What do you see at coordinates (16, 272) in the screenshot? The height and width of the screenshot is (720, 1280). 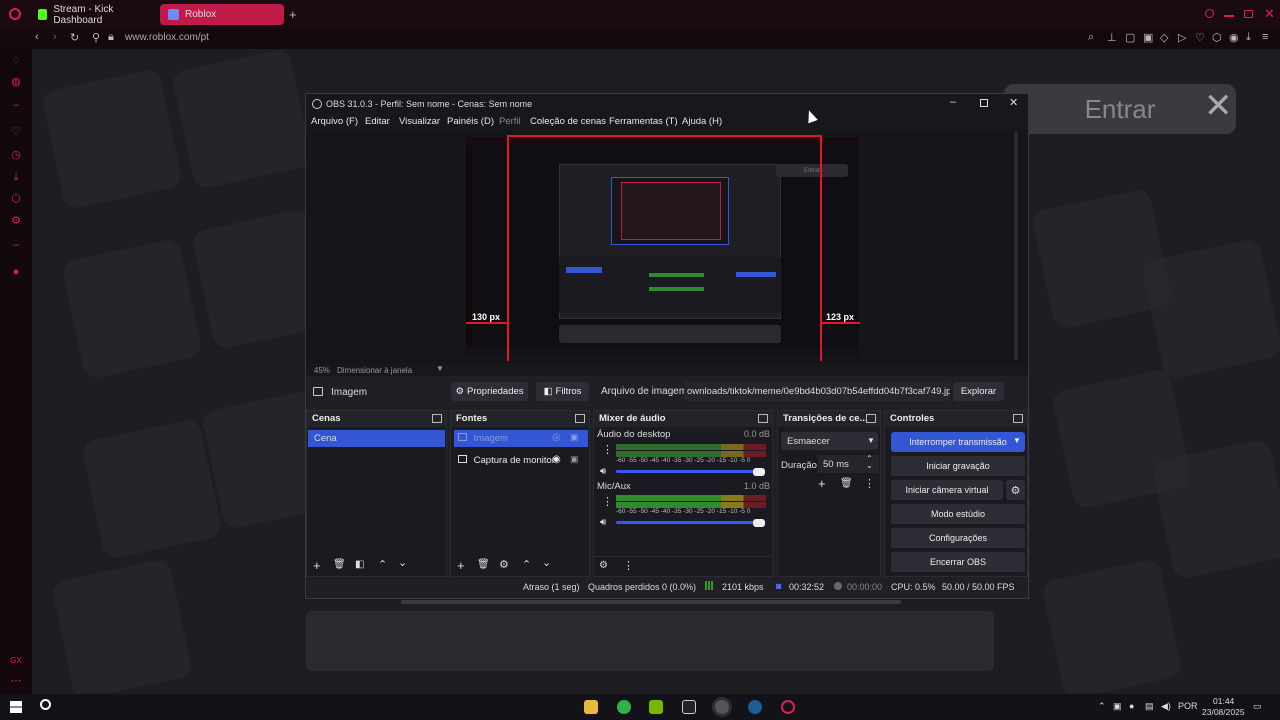 I see `user-badge-icon: ●` at bounding box center [16, 272].